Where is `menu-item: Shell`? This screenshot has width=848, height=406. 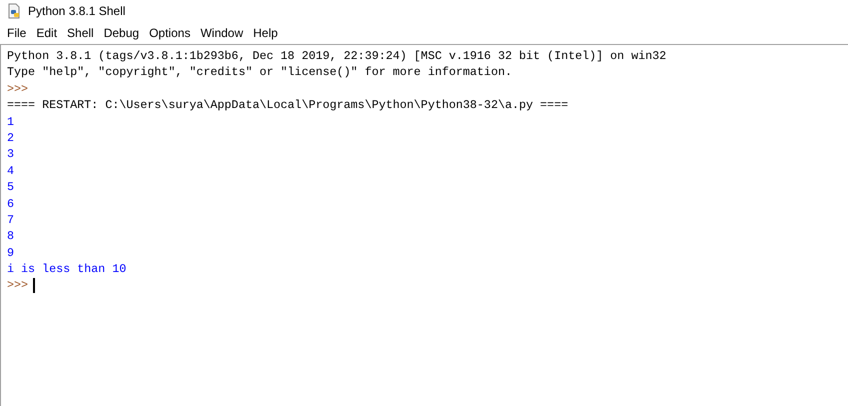
menu-item: Shell is located at coordinates (80, 33).